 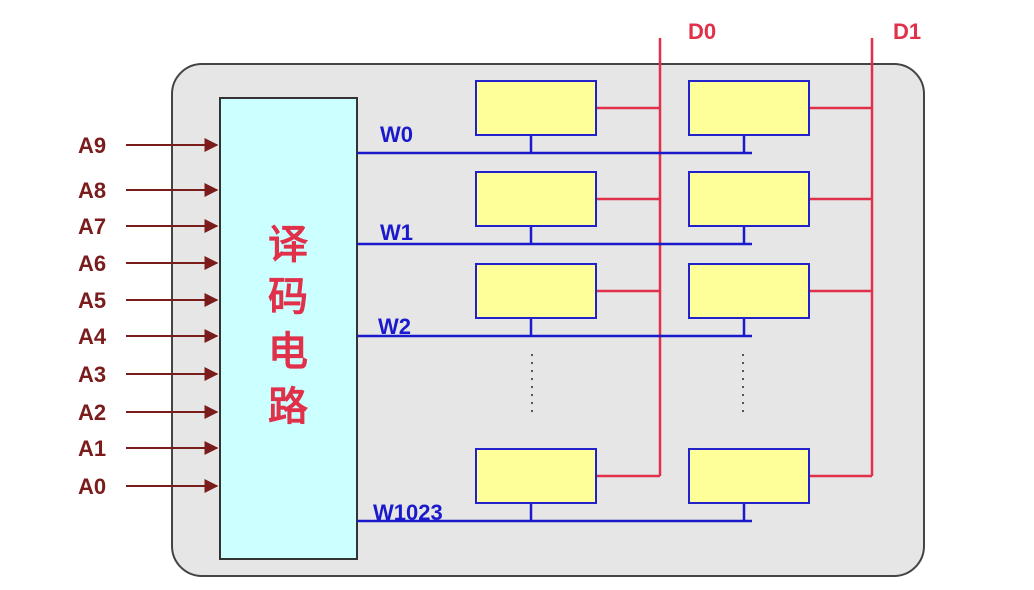 What do you see at coordinates (92, 145) in the screenshot?
I see `address-label: A9` at bounding box center [92, 145].